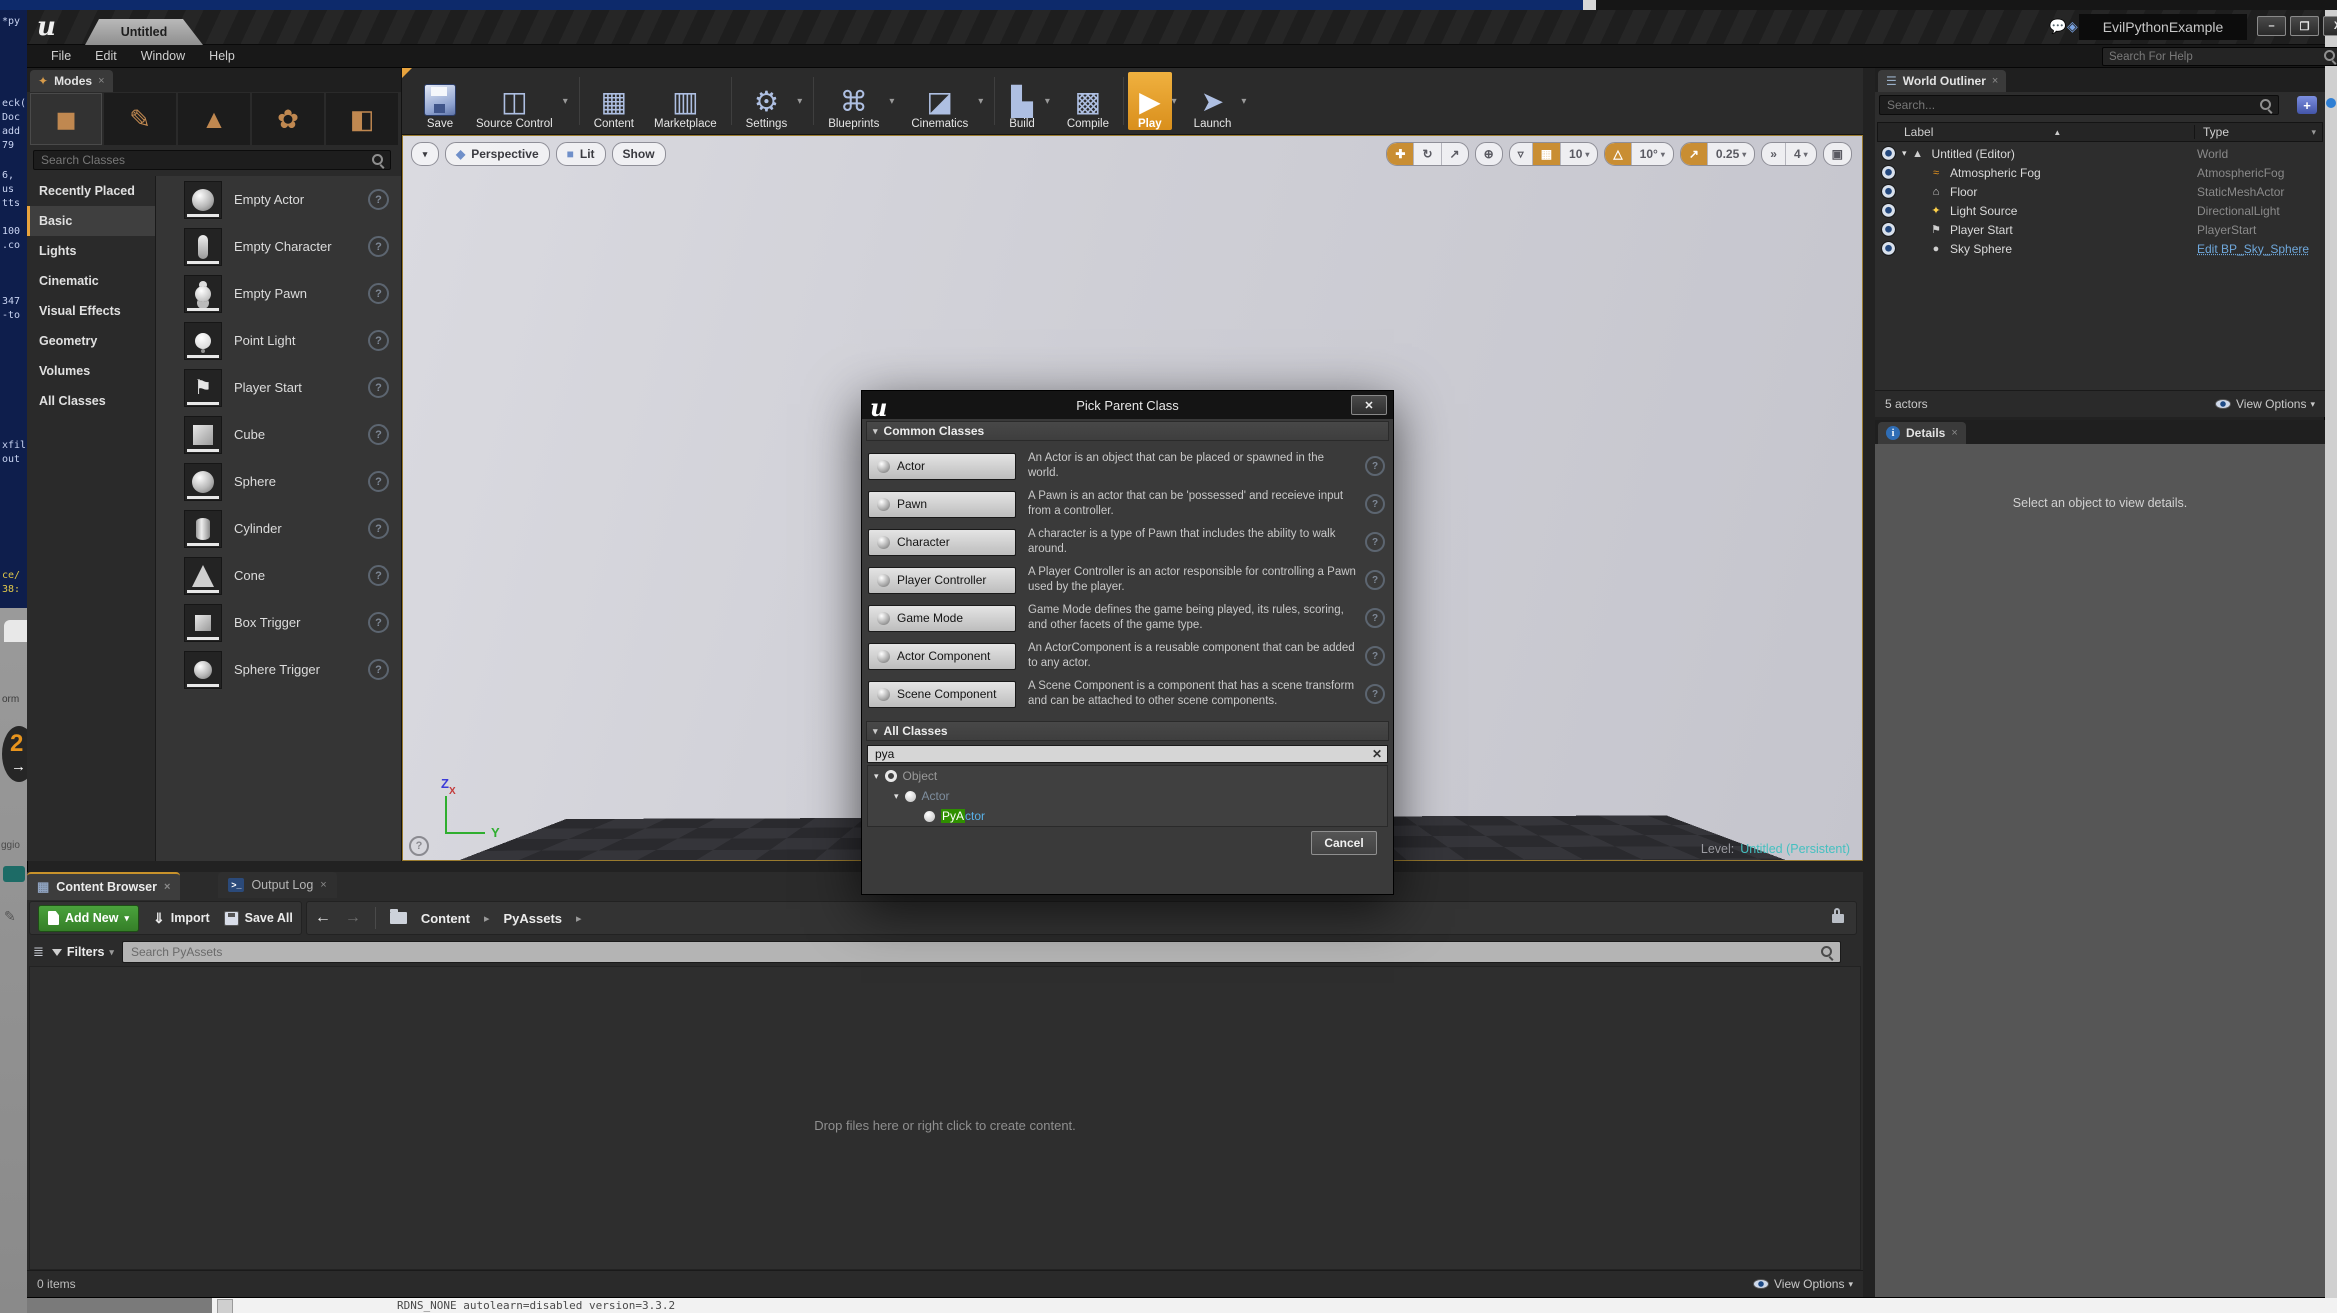  What do you see at coordinates (440, 101) in the screenshot?
I see `save-button: Save` at bounding box center [440, 101].